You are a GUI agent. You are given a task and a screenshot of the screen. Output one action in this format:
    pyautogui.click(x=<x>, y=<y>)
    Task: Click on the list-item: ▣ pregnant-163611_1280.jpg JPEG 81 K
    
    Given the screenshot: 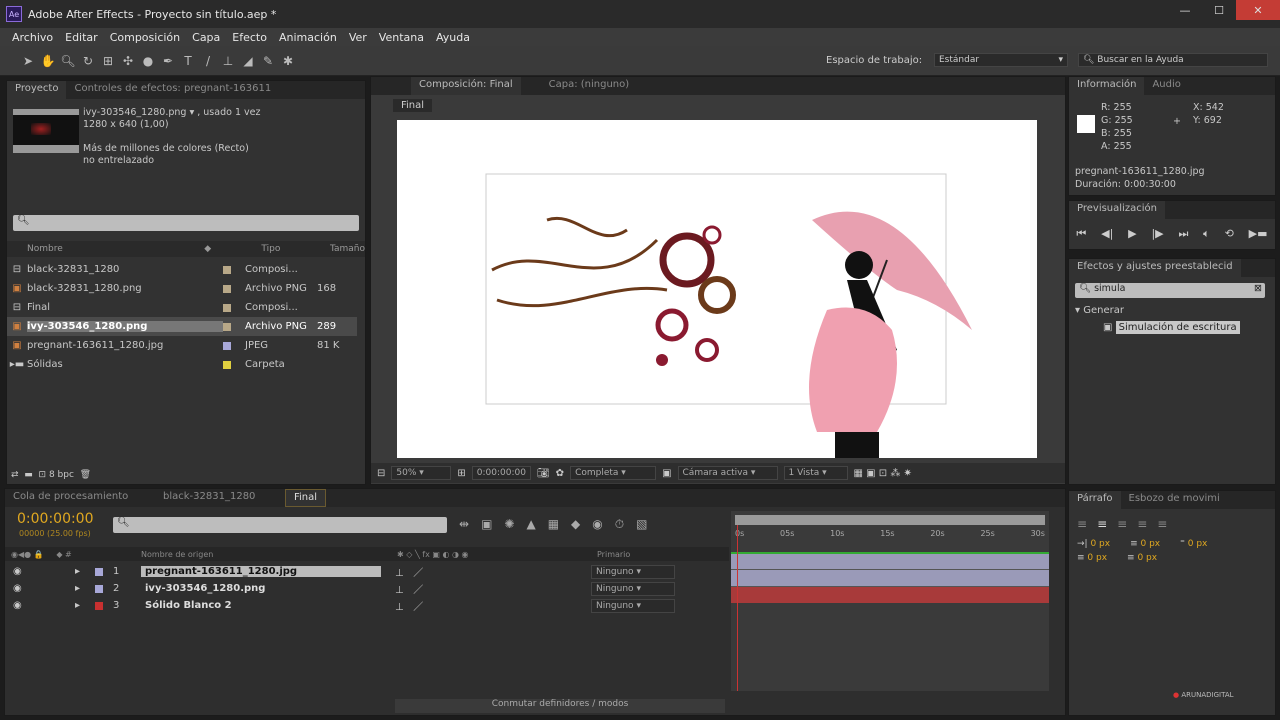 What is the action you would take?
    pyautogui.click(x=182, y=345)
    